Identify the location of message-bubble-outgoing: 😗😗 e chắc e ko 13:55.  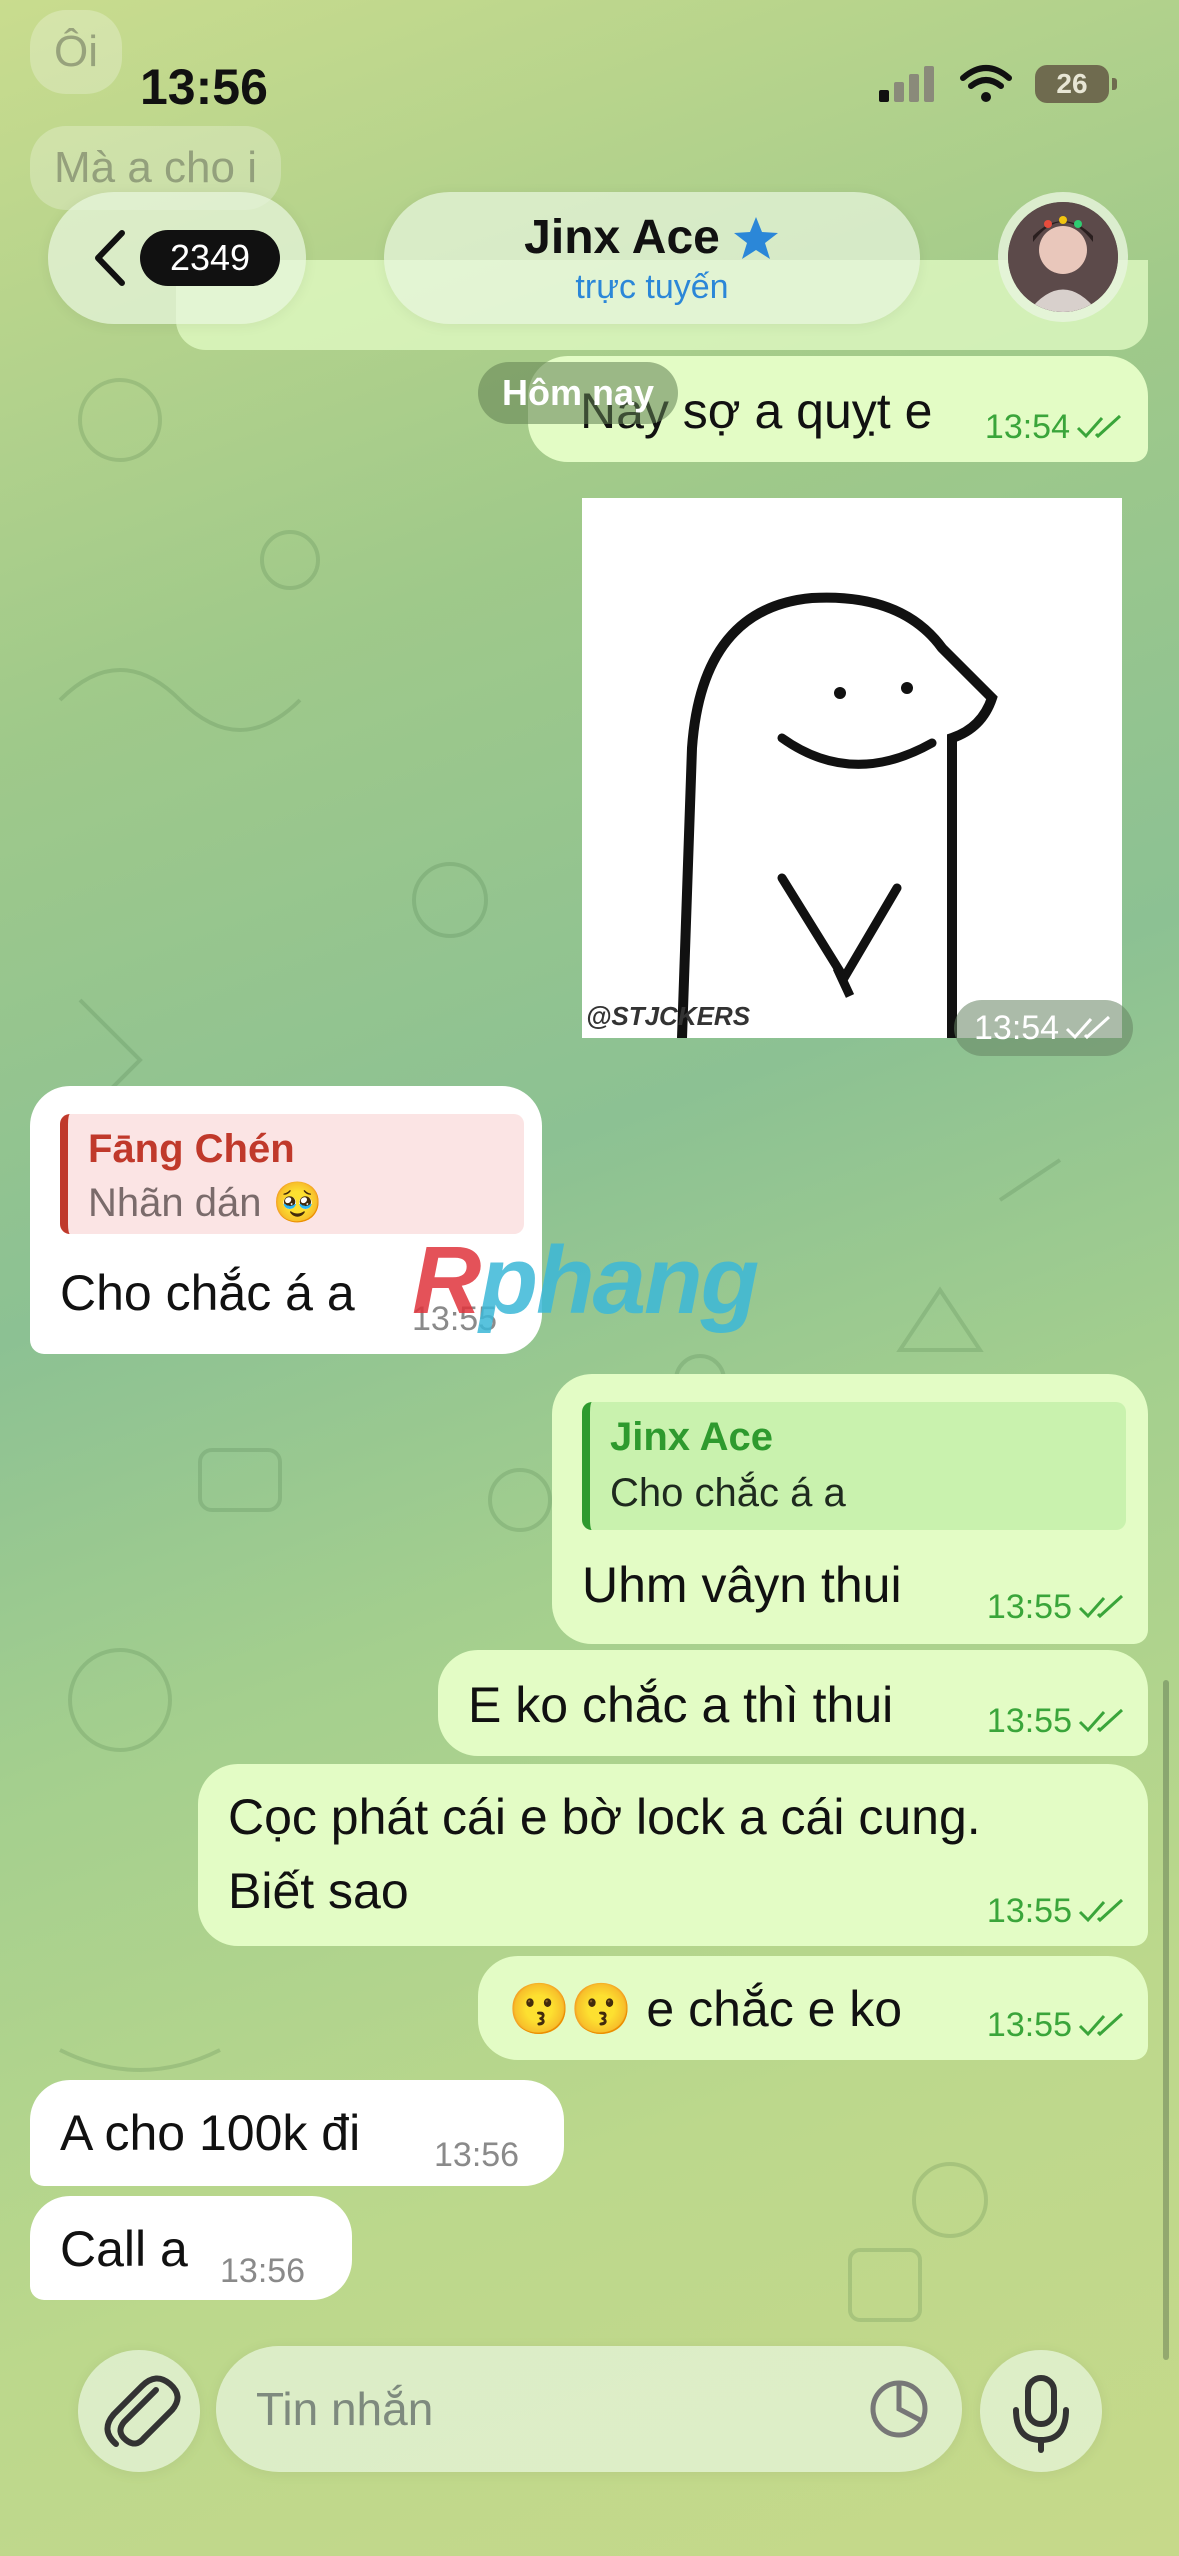
(813, 2008).